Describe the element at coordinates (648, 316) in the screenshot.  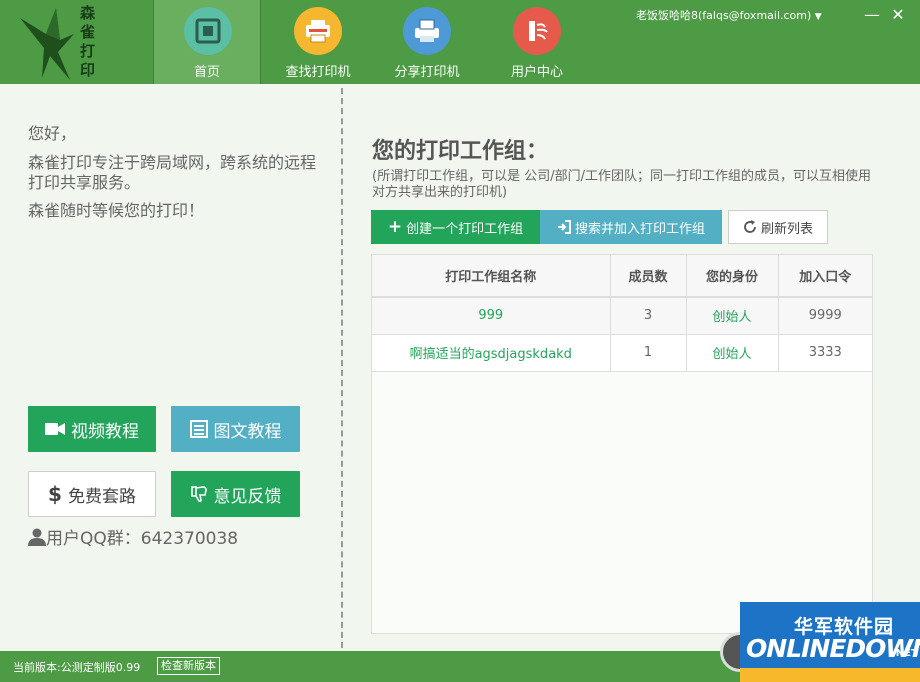
I see `member-count: 3` at that location.